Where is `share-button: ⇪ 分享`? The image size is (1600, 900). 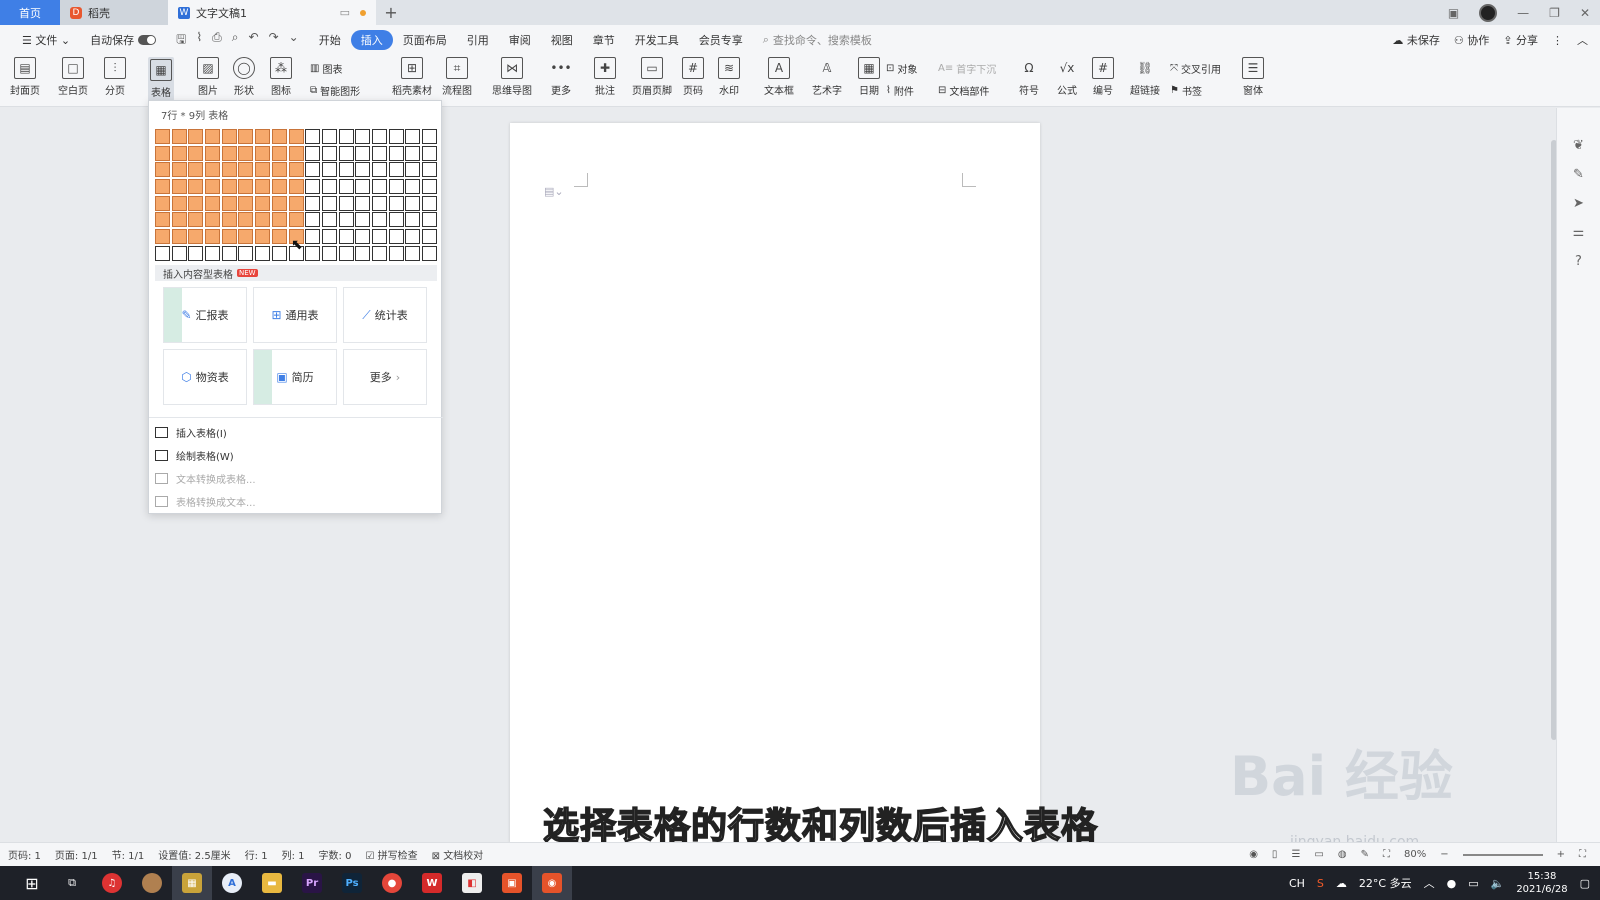 share-button: ⇪ 分享 is located at coordinates (1520, 40).